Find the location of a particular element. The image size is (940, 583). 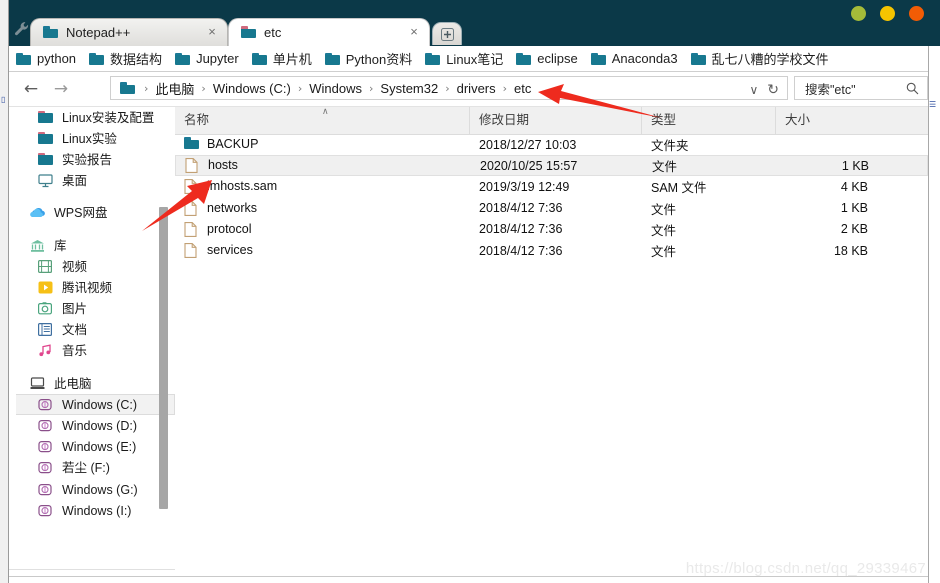

bookmark-item: 乱七八糟的学校文件 is located at coordinates (759, 58).